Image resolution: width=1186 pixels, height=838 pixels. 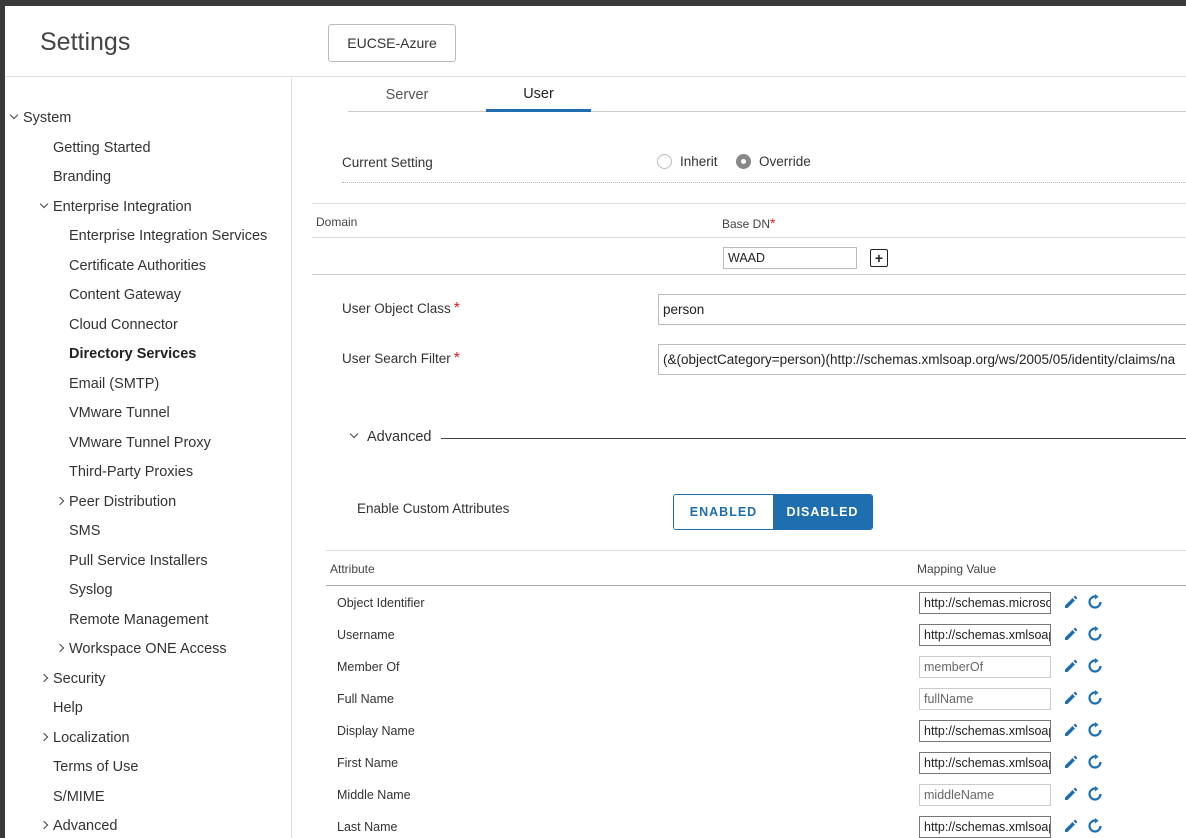 I want to click on sidebar-item: Email (SMTP), so click(x=114, y=384).